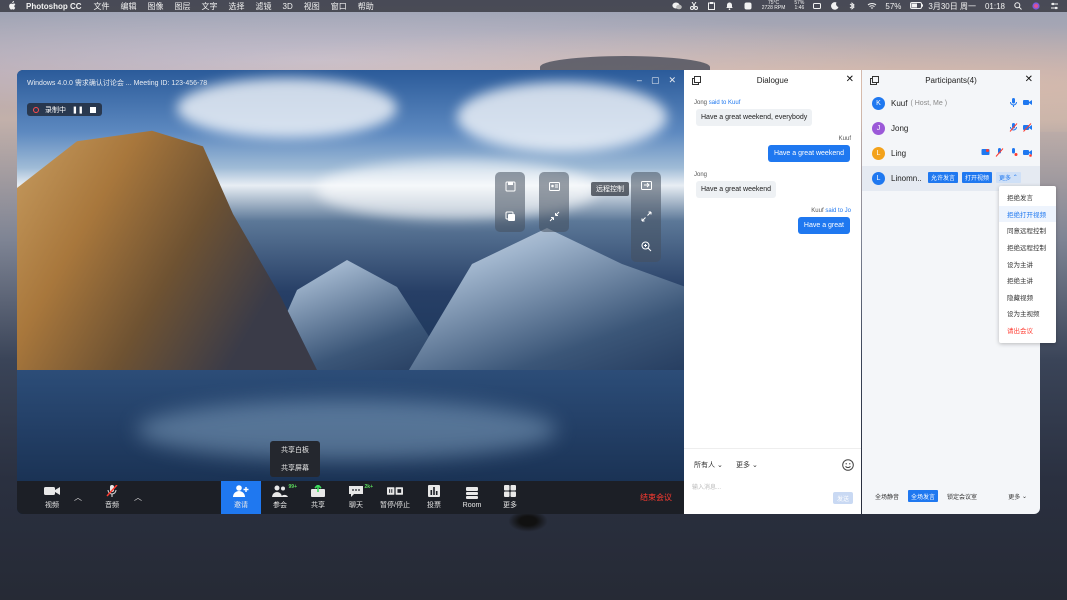 This screenshot has height=600, width=1067. Describe the element at coordinates (510, 187) in the screenshot. I see `save-icon` at that location.